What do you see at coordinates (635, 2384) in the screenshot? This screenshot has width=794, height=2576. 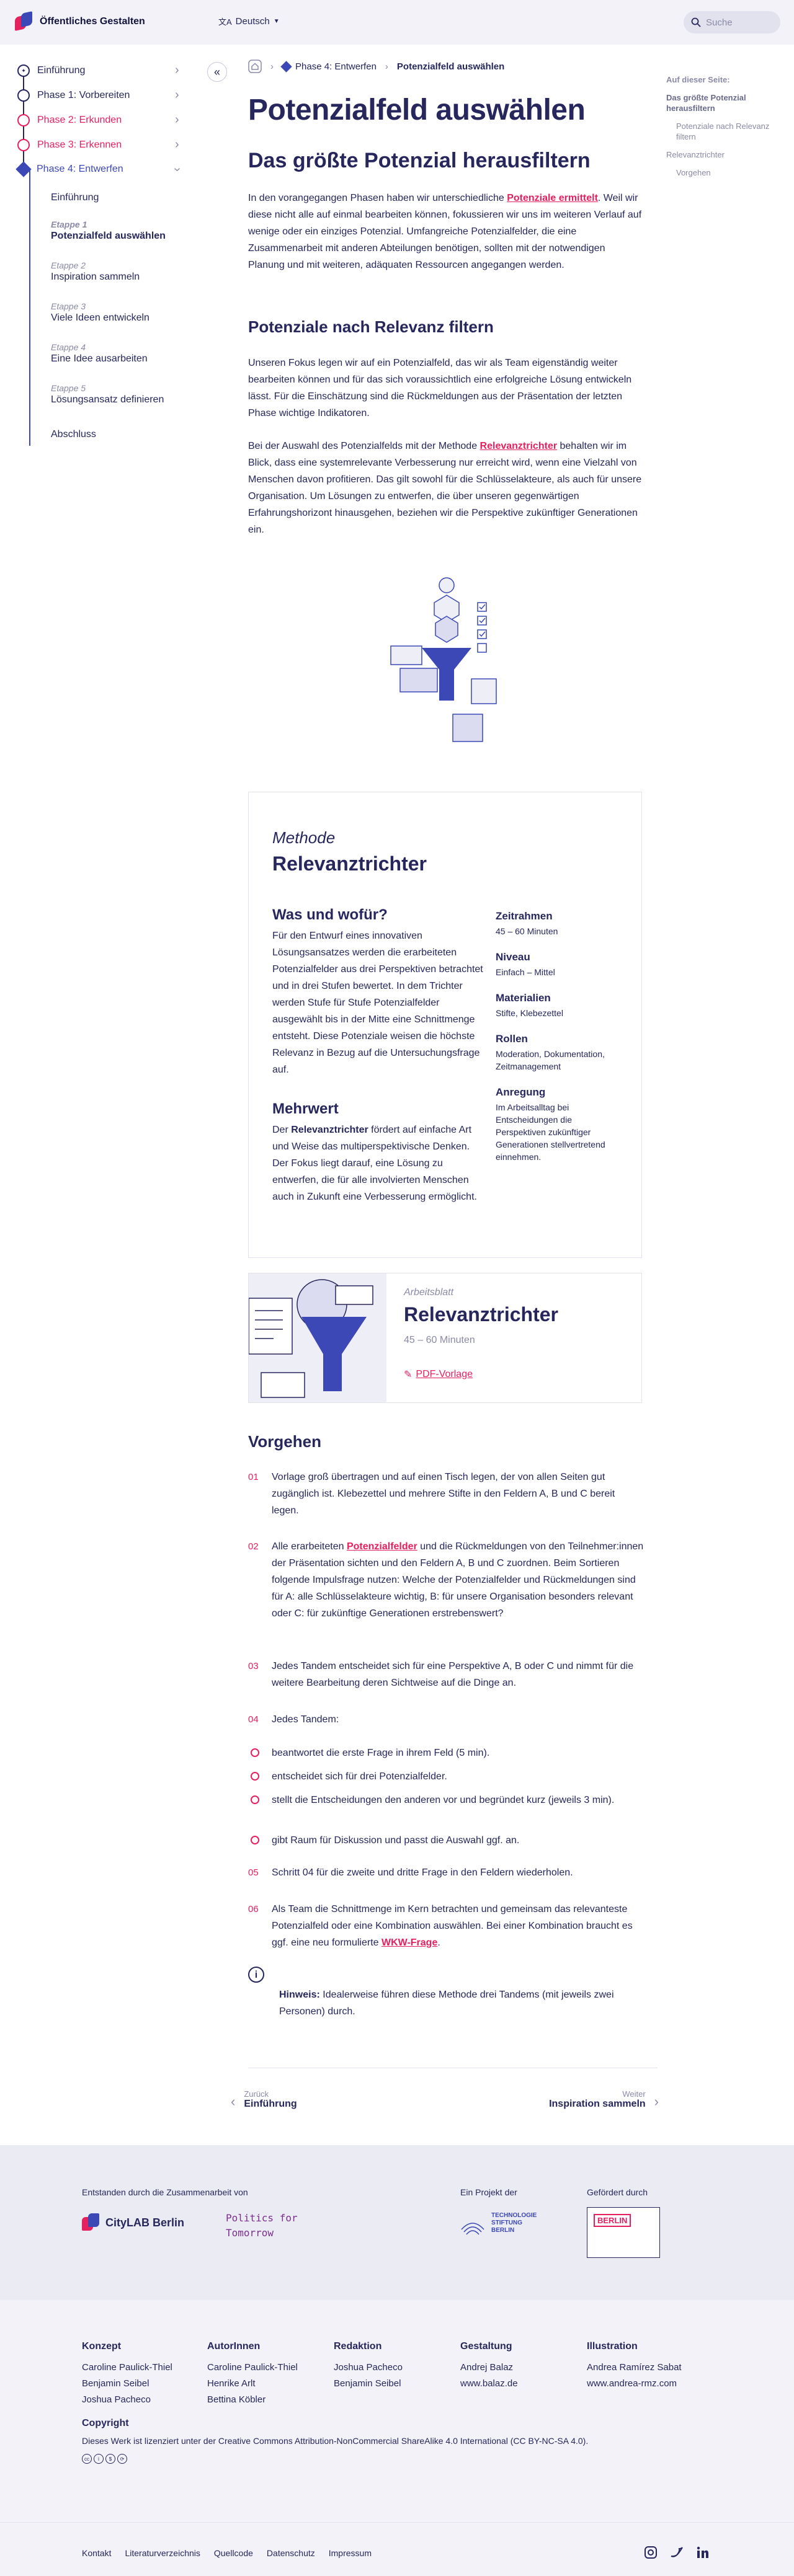 I see `credit-link: www.andrea-rmz.com` at bounding box center [635, 2384].